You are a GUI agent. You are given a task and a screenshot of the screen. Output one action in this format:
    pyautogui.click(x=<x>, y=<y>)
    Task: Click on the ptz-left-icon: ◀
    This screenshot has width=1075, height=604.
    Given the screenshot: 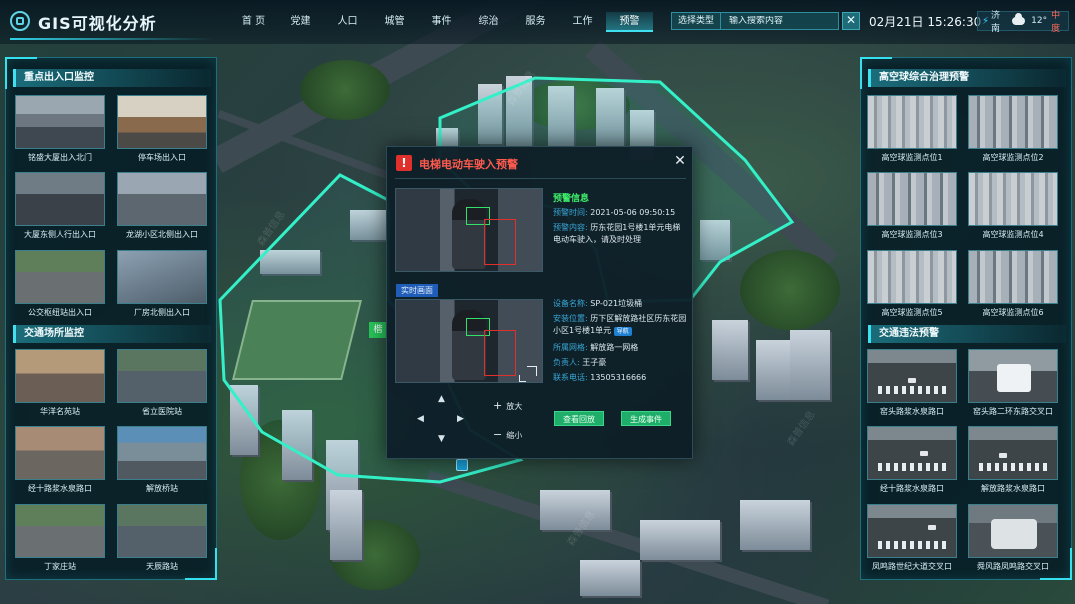 What is the action you would take?
    pyautogui.click(x=420, y=419)
    